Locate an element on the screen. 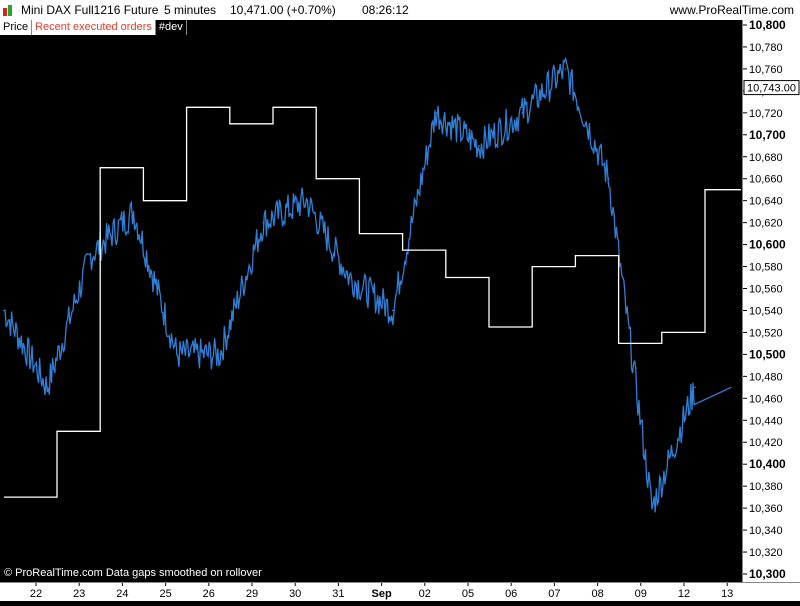 This screenshot has width=800, height=606. last-price-change: 10,471.00 (+0.70%) is located at coordinates (283, 10).